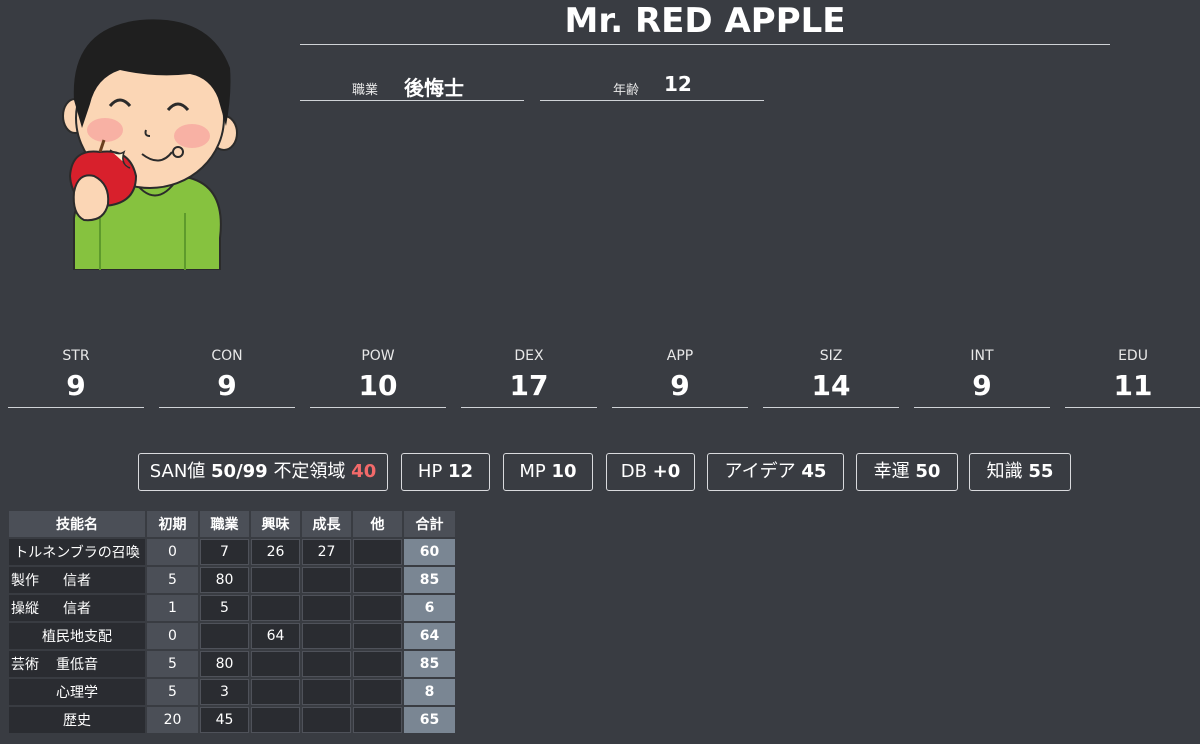 Image resolution: width=1200 pixels, height=744 pixels. I want to click on san-pill: SAN値 50/99 不定領域 40, so click(263, 472).